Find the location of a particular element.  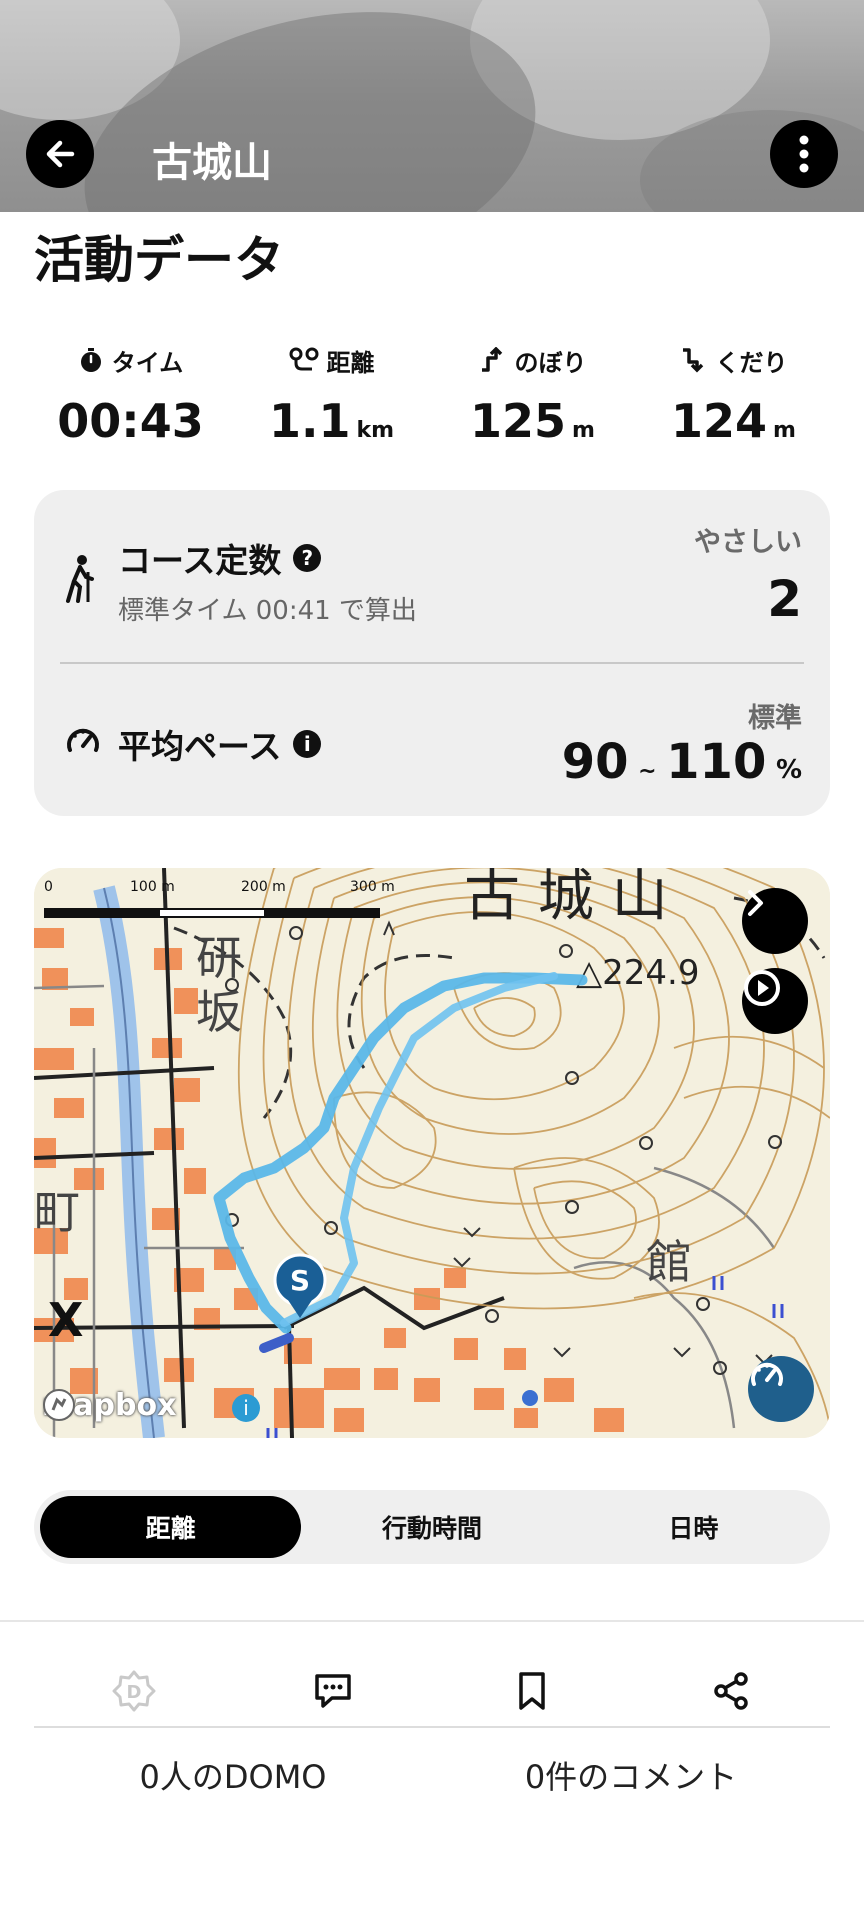

course-constant-label: コース定数 ? is located at coordinates (220, 558).